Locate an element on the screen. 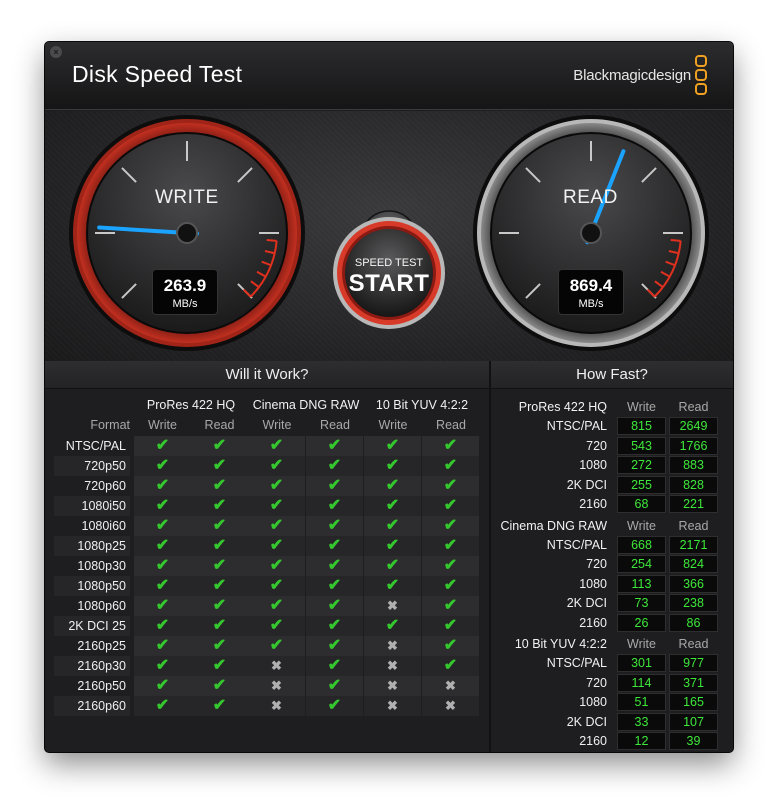 This screenshot has width=778, height=802. read-speed-cell: 883 is located at coordinates (693, 465).